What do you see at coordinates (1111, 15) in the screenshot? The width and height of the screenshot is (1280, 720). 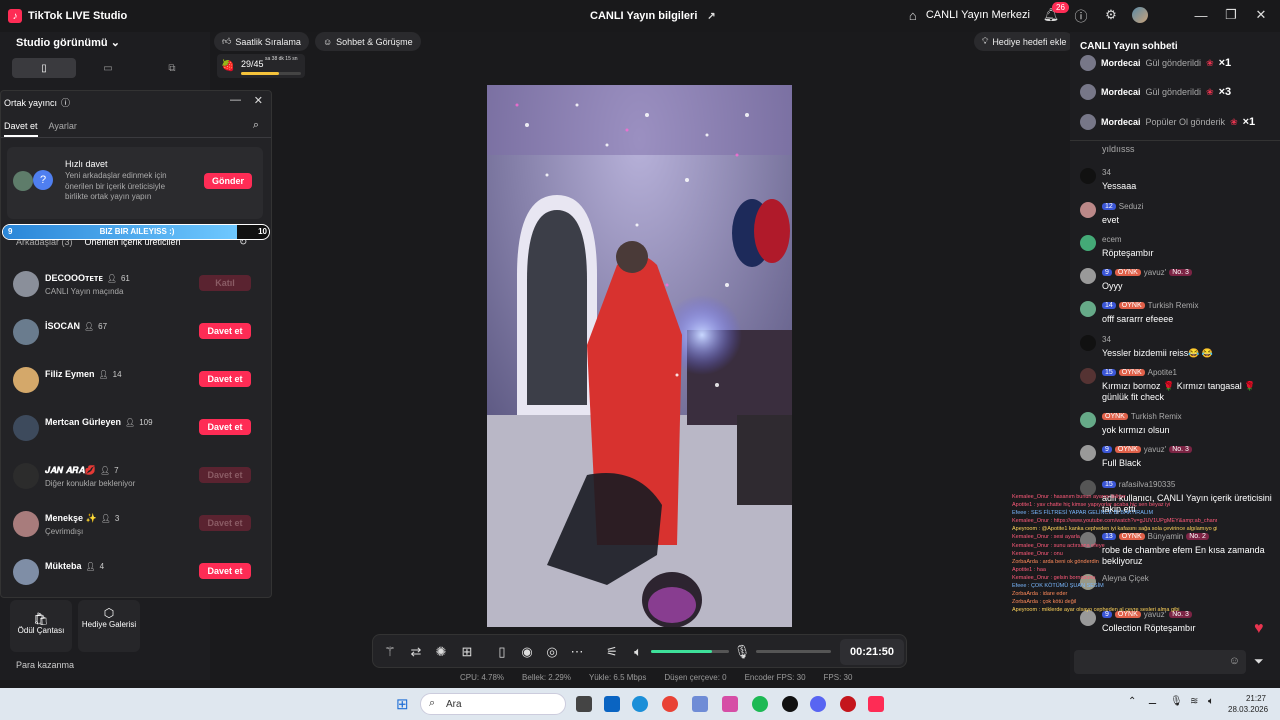 I see `gear-icon: ⚙` at bounding box center [1111, 15].